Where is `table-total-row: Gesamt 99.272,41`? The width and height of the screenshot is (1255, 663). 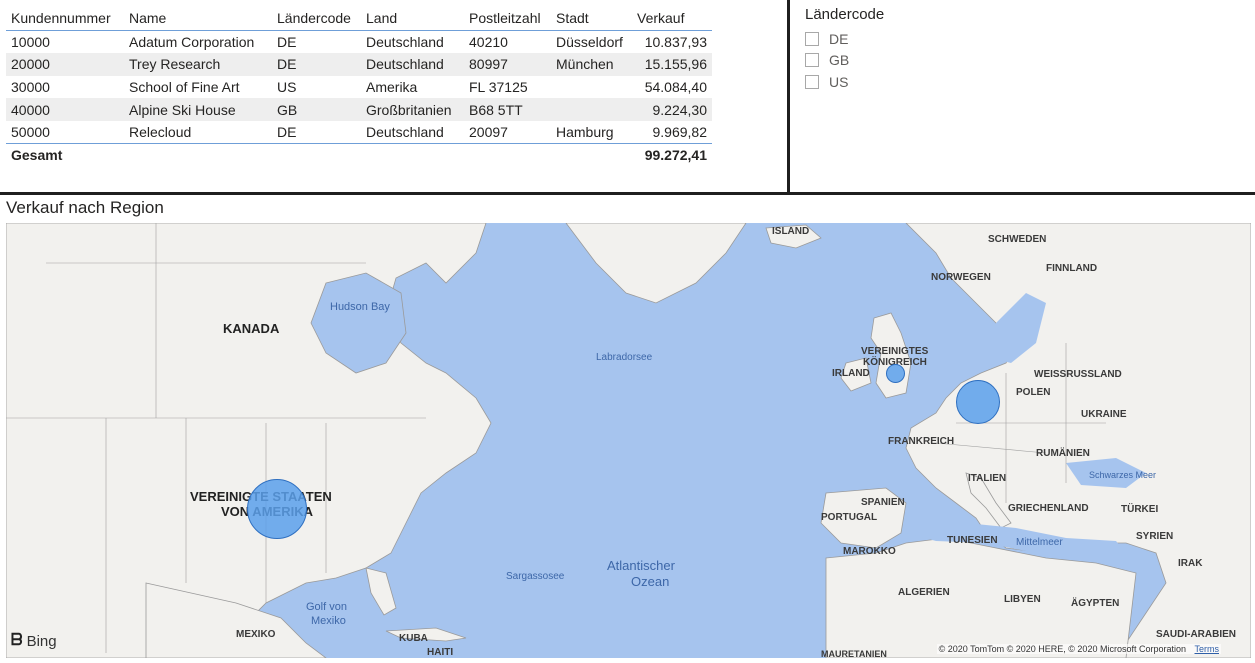
table-total-row: Gesamt 99.272,41 is located at coordinates (359, 154).